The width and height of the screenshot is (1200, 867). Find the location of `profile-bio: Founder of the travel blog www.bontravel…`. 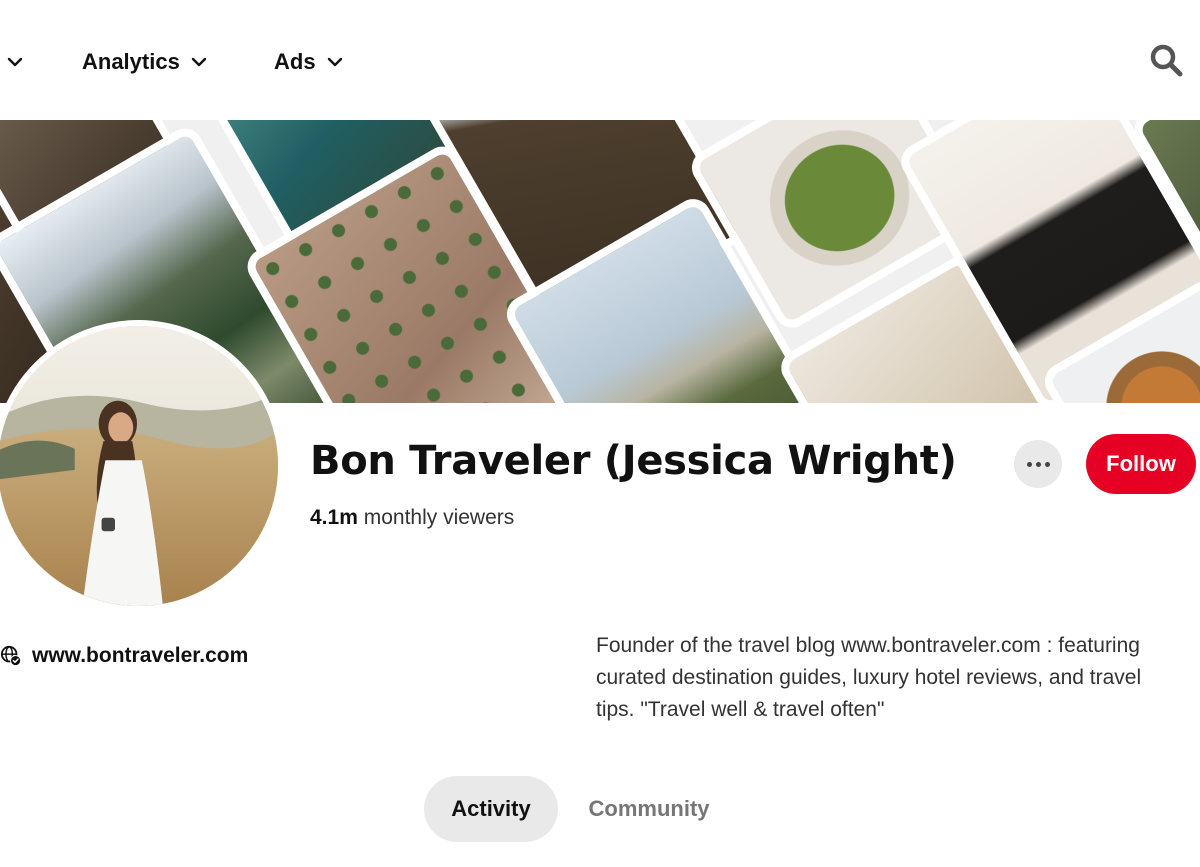

profile-bio: Founder of the travel blog www.bontravel… is located at coordinates (869, 677).